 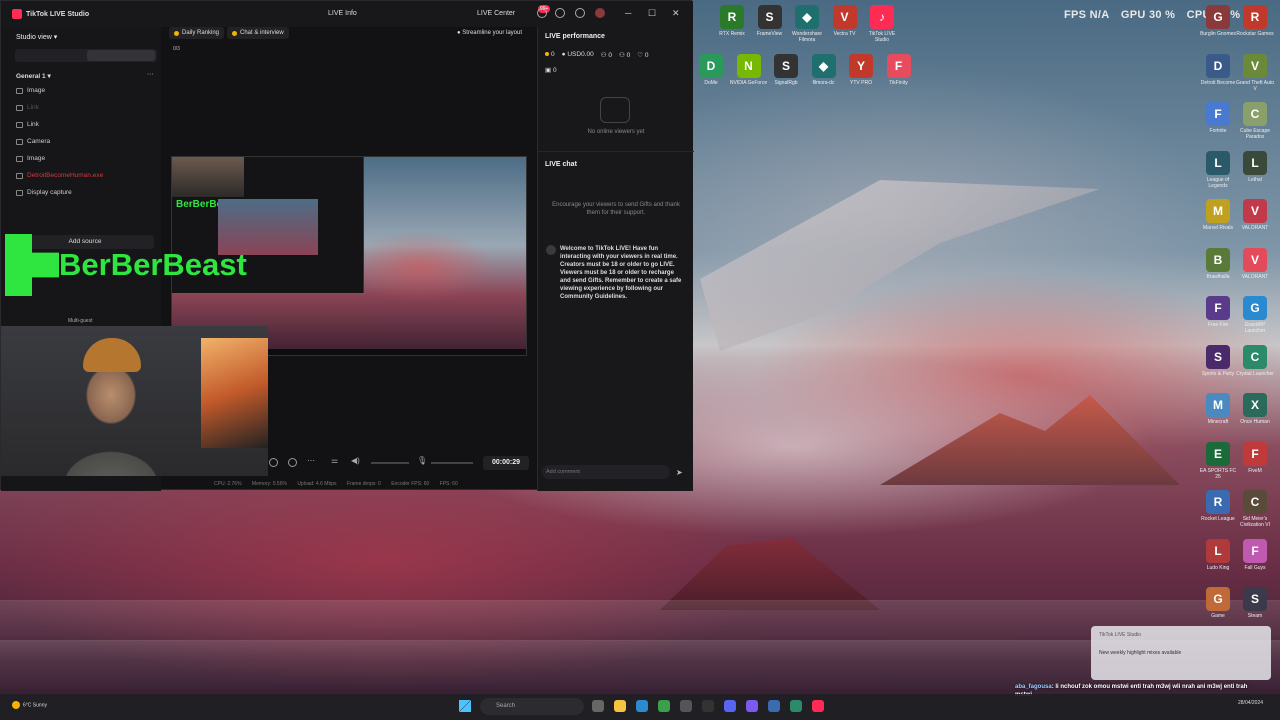 I want to click on desktop-icon: M Minecraft, so click(x=1218, y=409).